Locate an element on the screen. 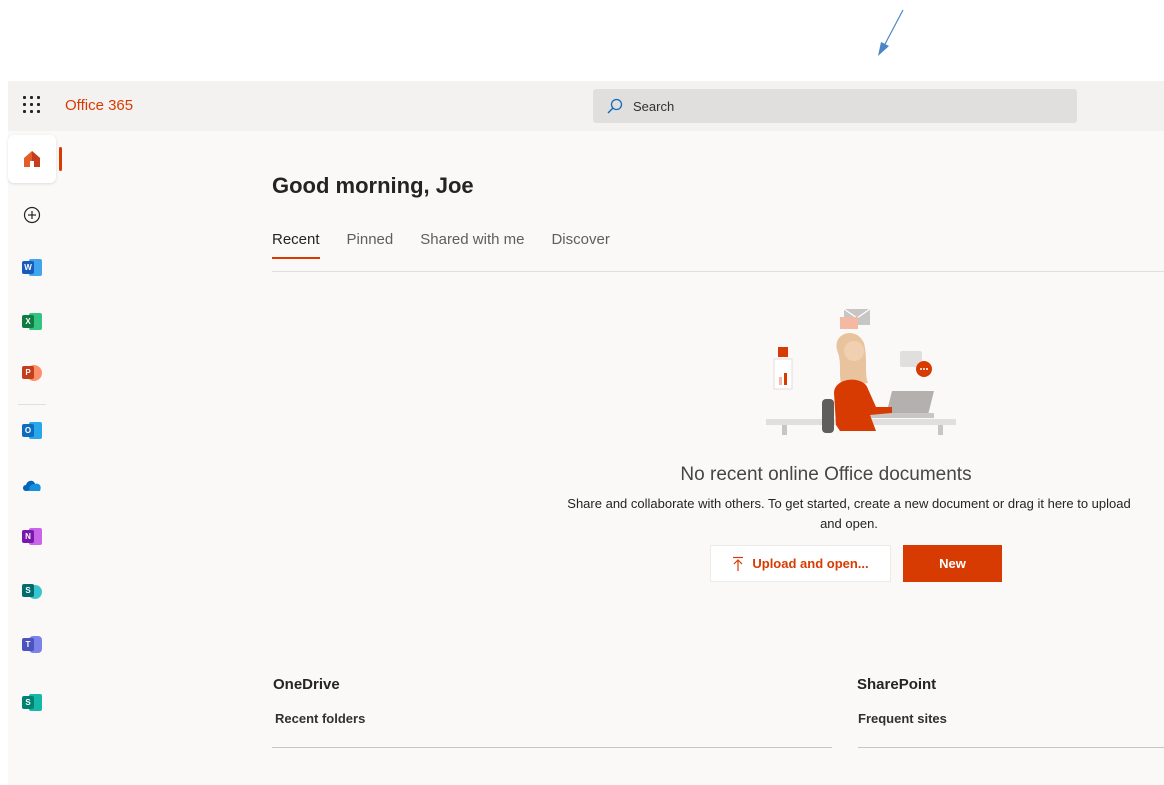 This screenshot has height=785, width=1164. rail-item-word: W is located at coordinates (32, 268).